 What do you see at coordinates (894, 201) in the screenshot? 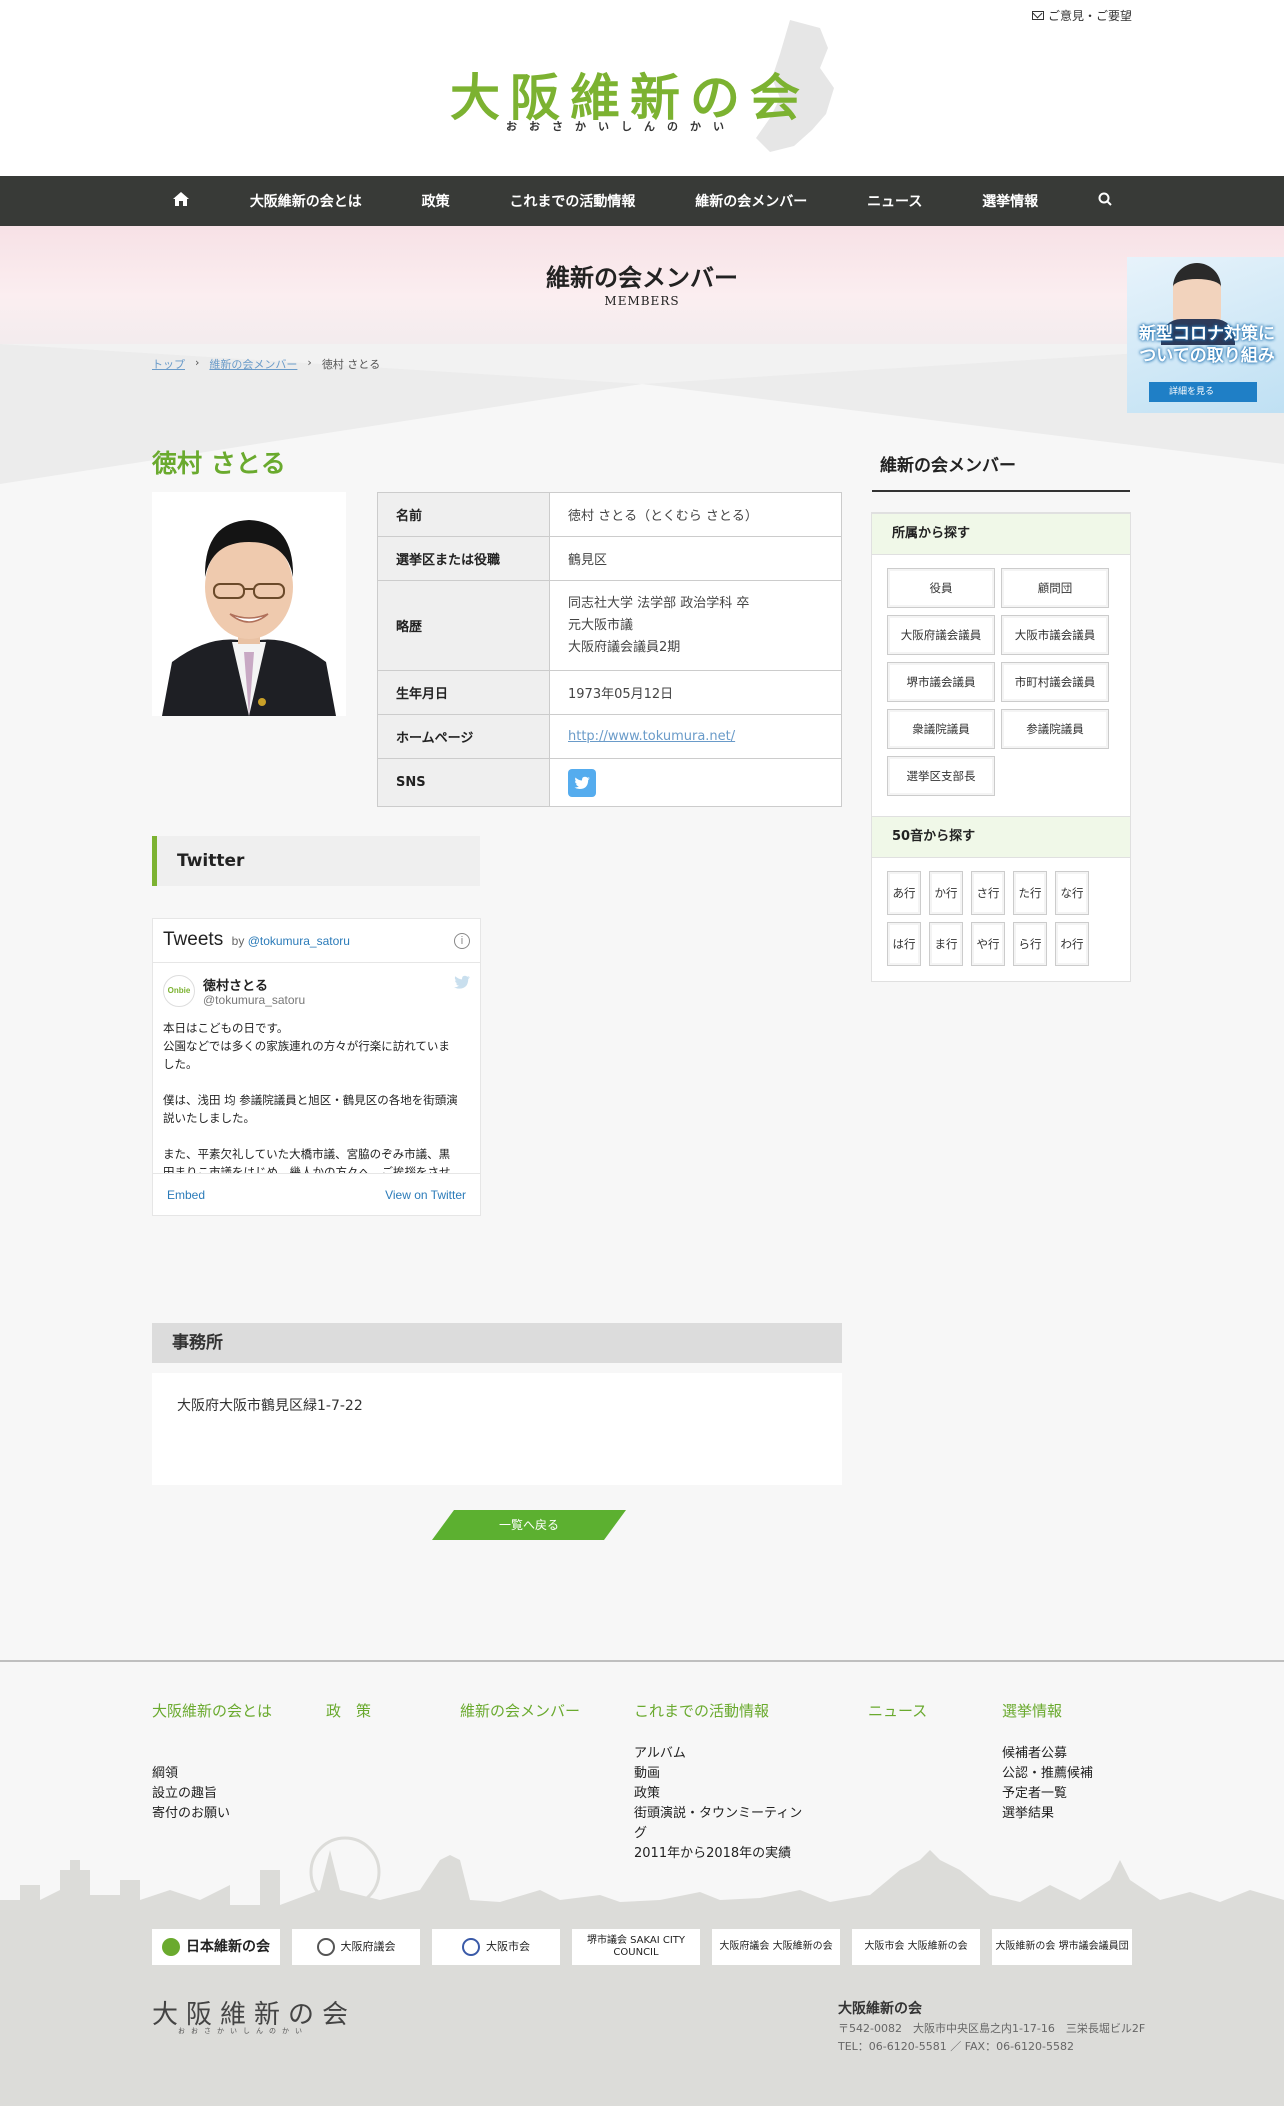
I see `nav-news: ニュース` at bounding box center [894, 201].